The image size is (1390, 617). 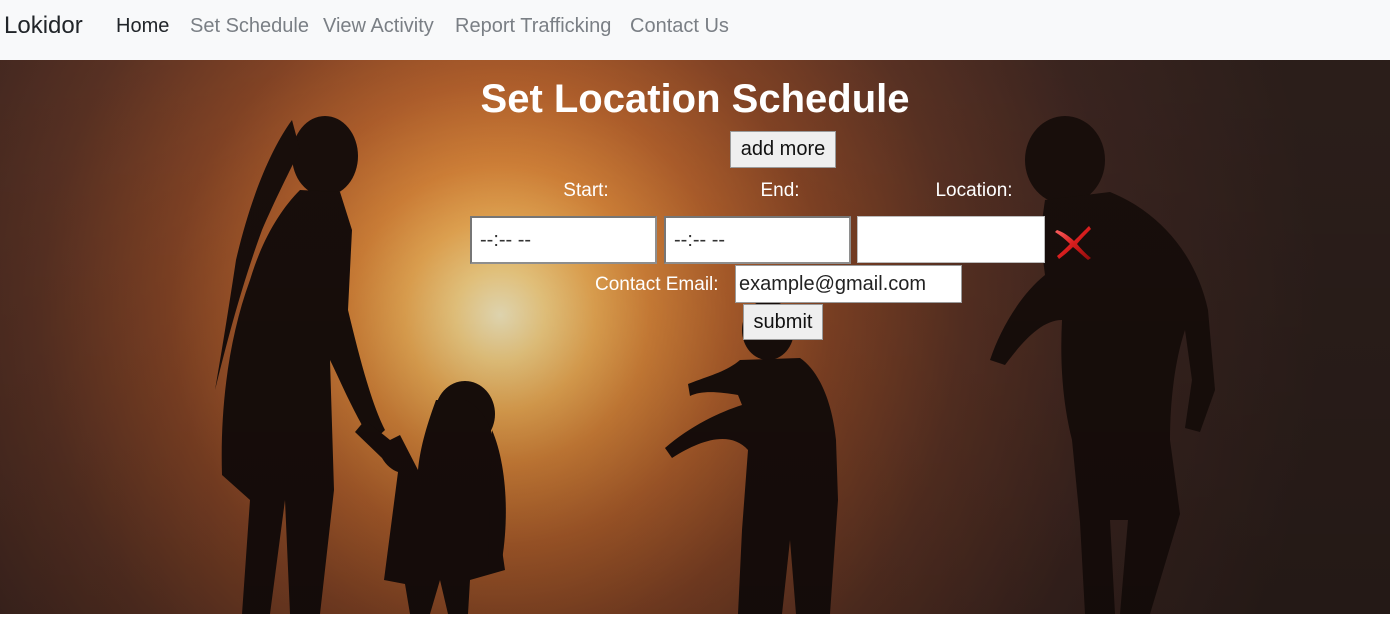 I want to click on end-column-label: End:, so click(x=780, y=190).